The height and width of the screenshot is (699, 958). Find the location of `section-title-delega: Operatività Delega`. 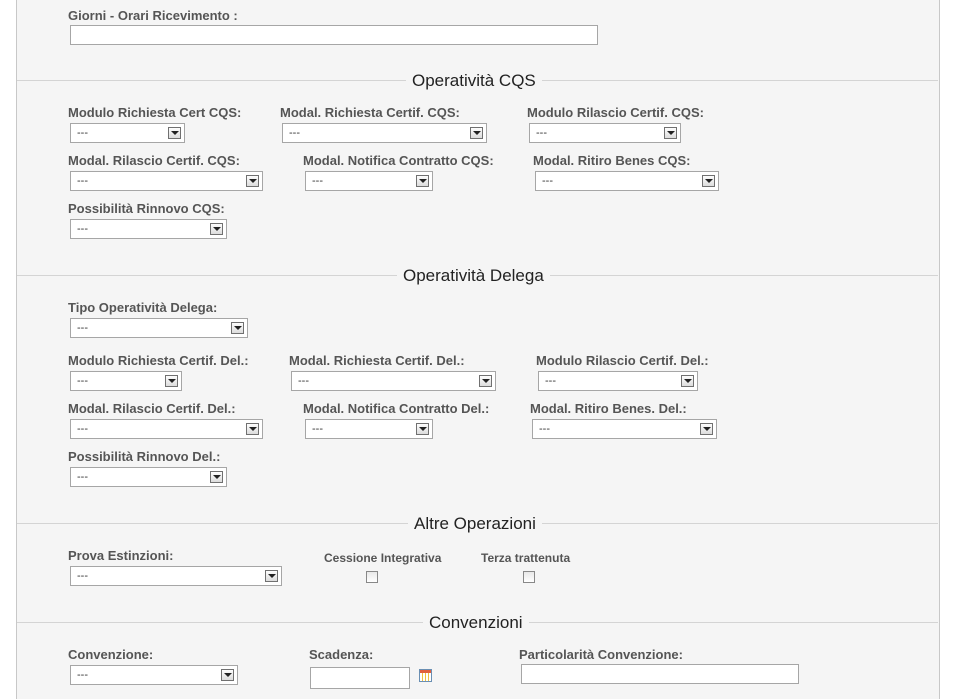

section-title-delega: Operatività Delega is located at coordinates (473, 276).